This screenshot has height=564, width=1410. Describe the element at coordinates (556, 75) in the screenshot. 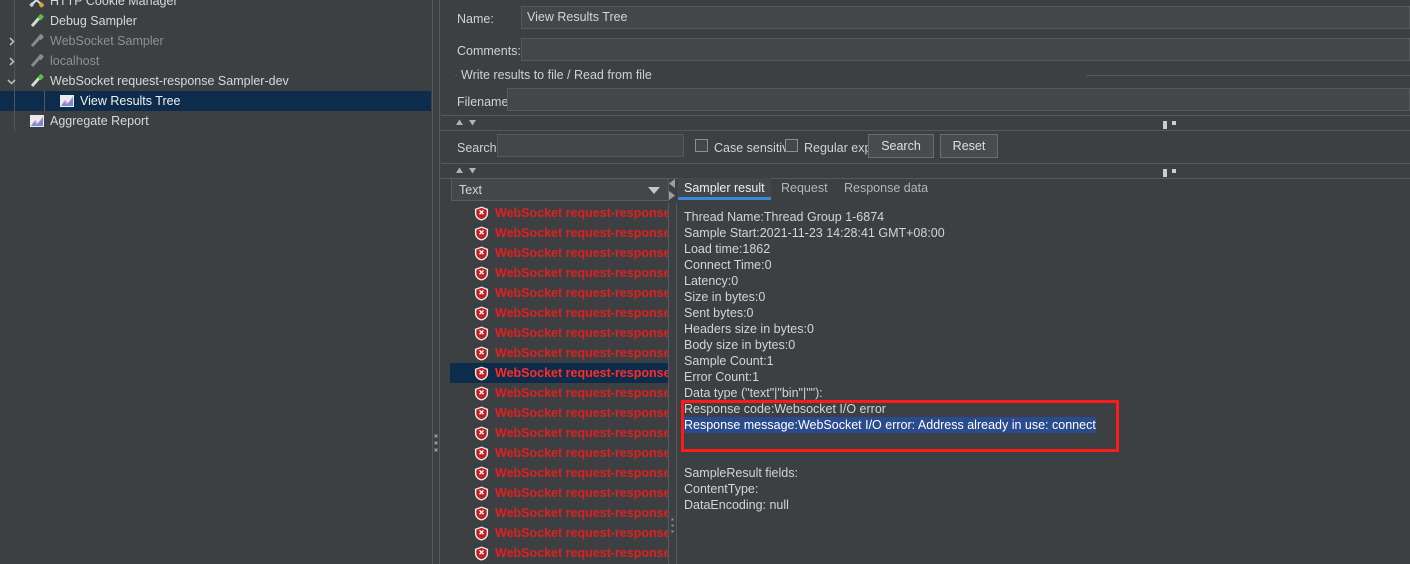

I see `file-group-legend: Write results to file / Read from file` at that location.